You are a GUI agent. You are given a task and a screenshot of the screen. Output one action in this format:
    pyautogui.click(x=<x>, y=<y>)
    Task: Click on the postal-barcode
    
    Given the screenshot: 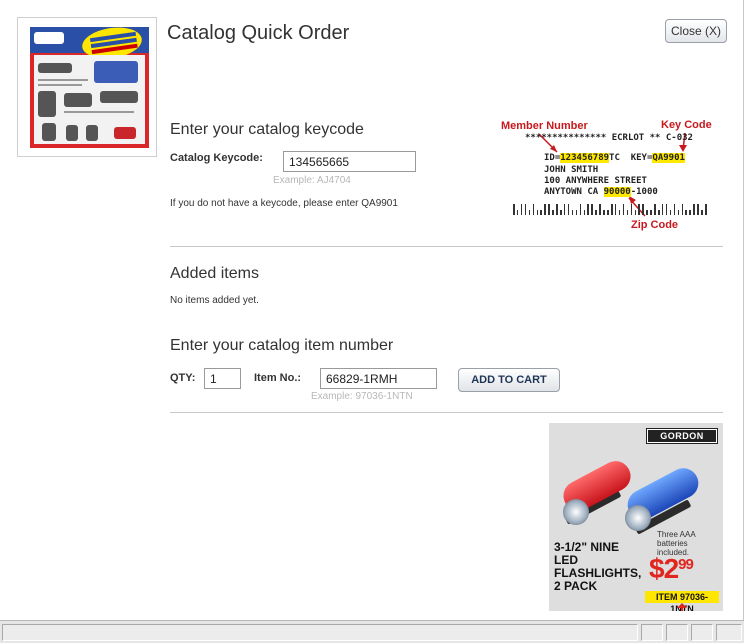 What is the action you would take?
    pyautogui.click(x=611, y=209)
    